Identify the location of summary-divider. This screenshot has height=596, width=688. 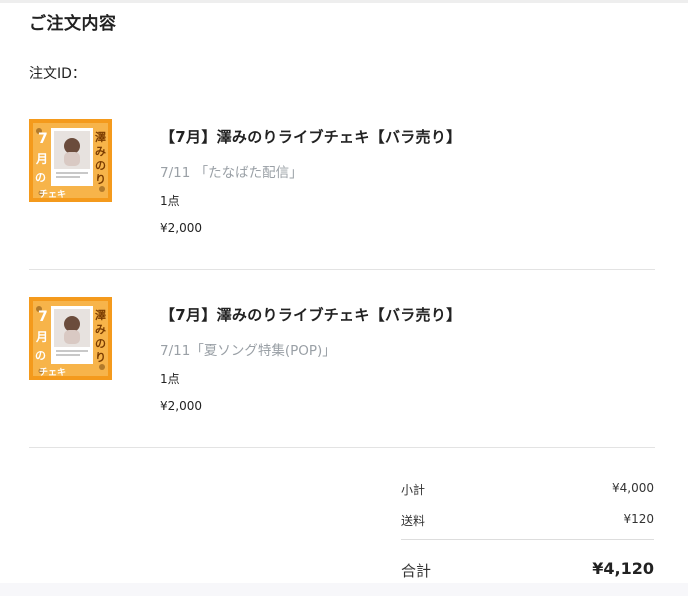
(527, 539).